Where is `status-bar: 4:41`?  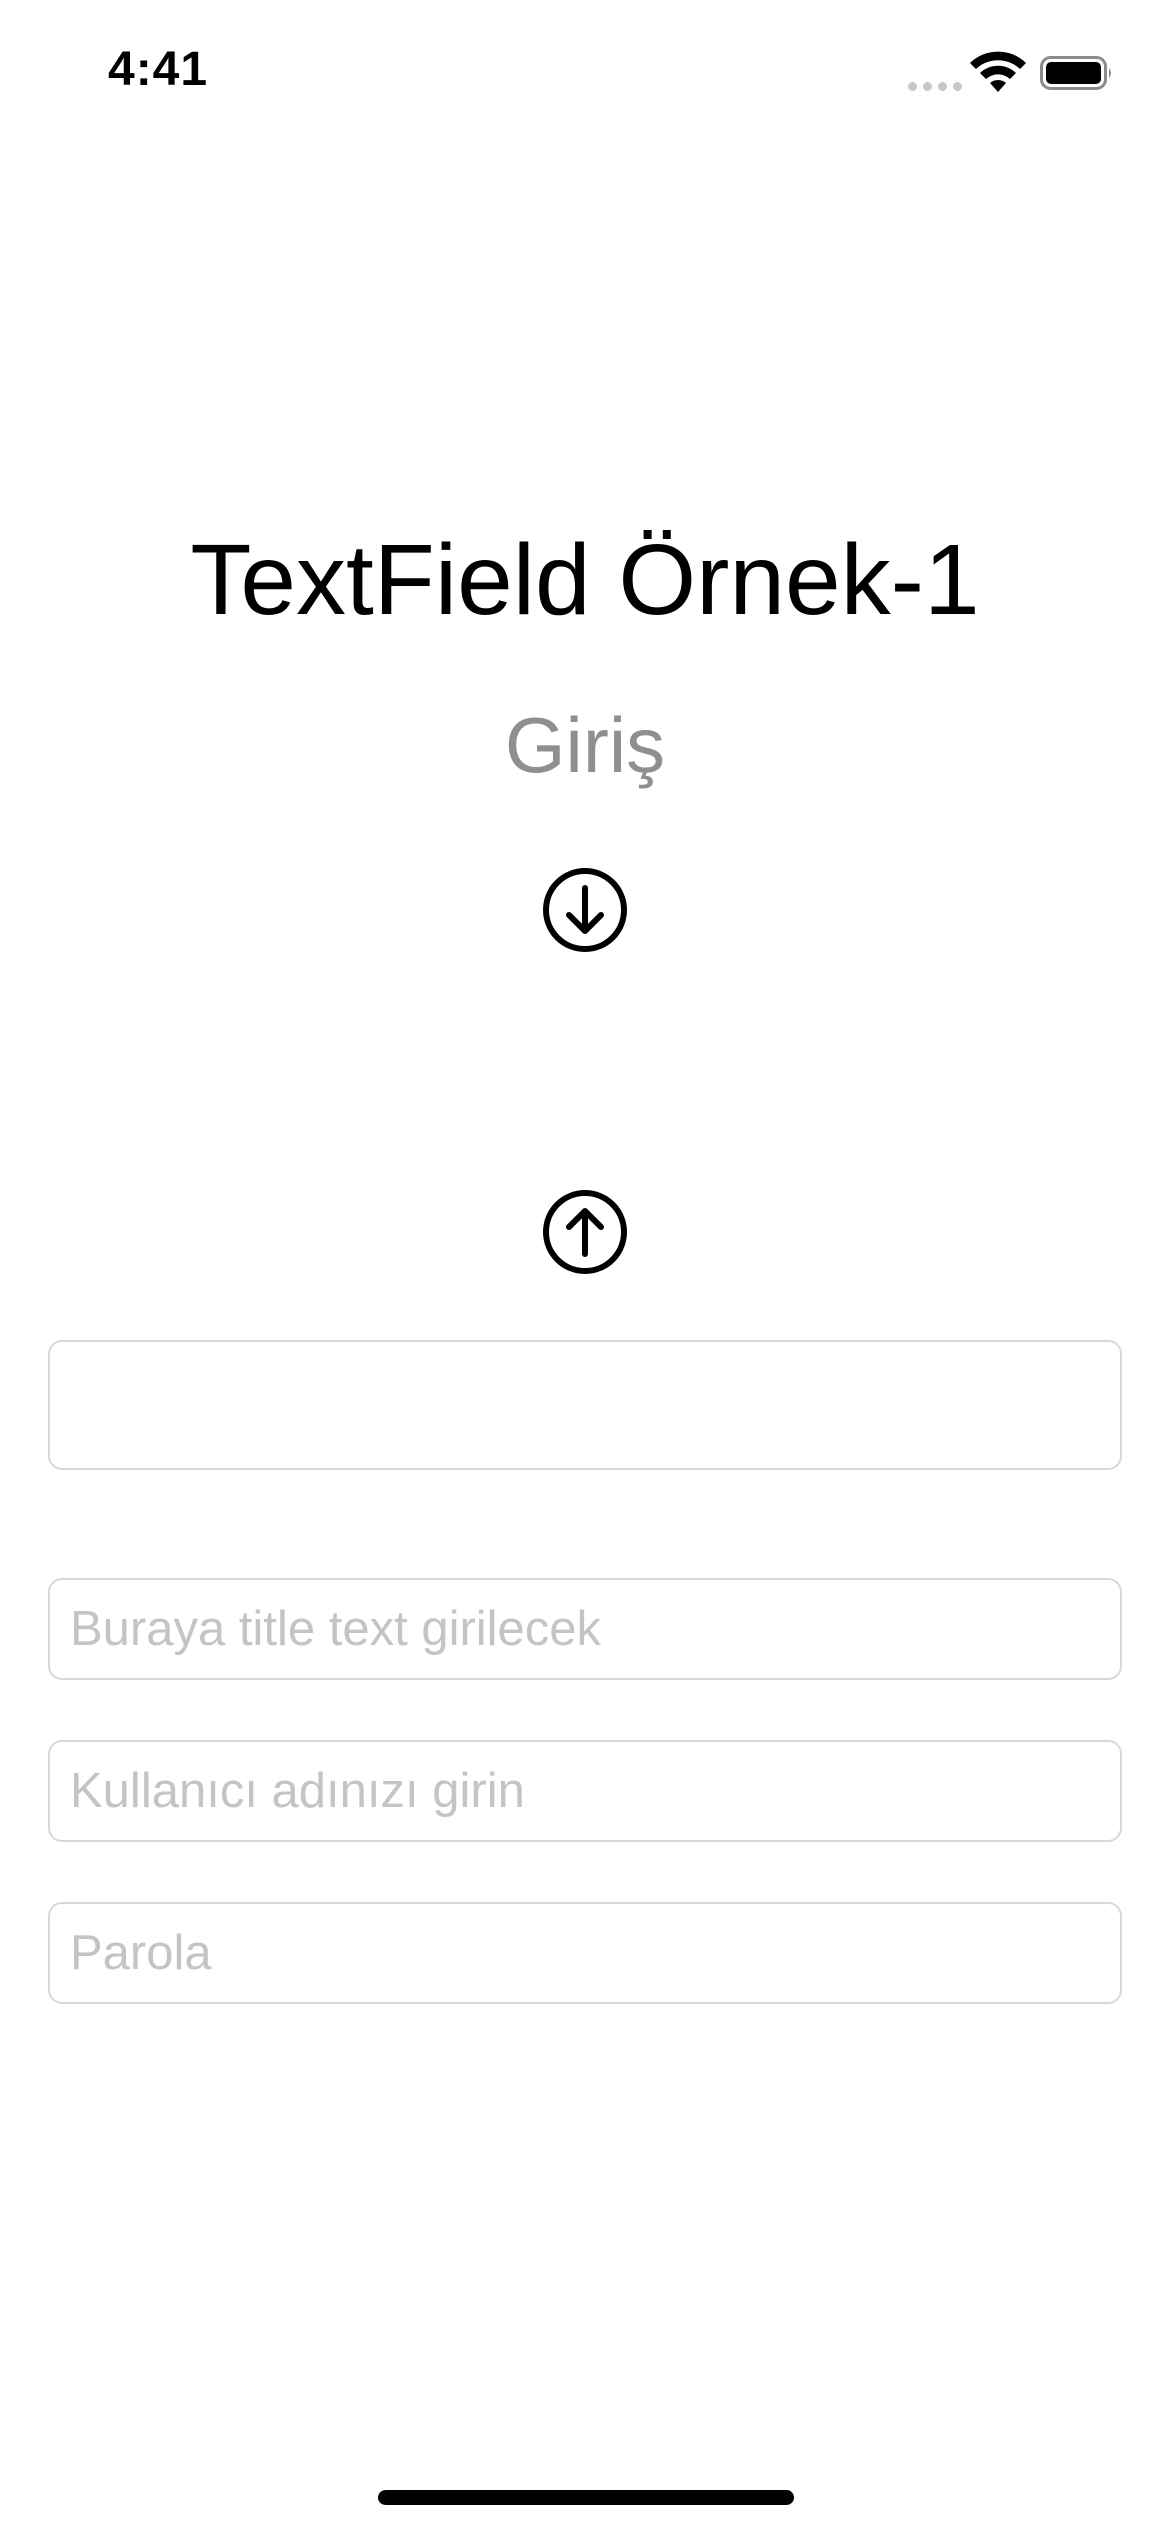 status-bar: 4:41 is located at coordinates (585, 70).